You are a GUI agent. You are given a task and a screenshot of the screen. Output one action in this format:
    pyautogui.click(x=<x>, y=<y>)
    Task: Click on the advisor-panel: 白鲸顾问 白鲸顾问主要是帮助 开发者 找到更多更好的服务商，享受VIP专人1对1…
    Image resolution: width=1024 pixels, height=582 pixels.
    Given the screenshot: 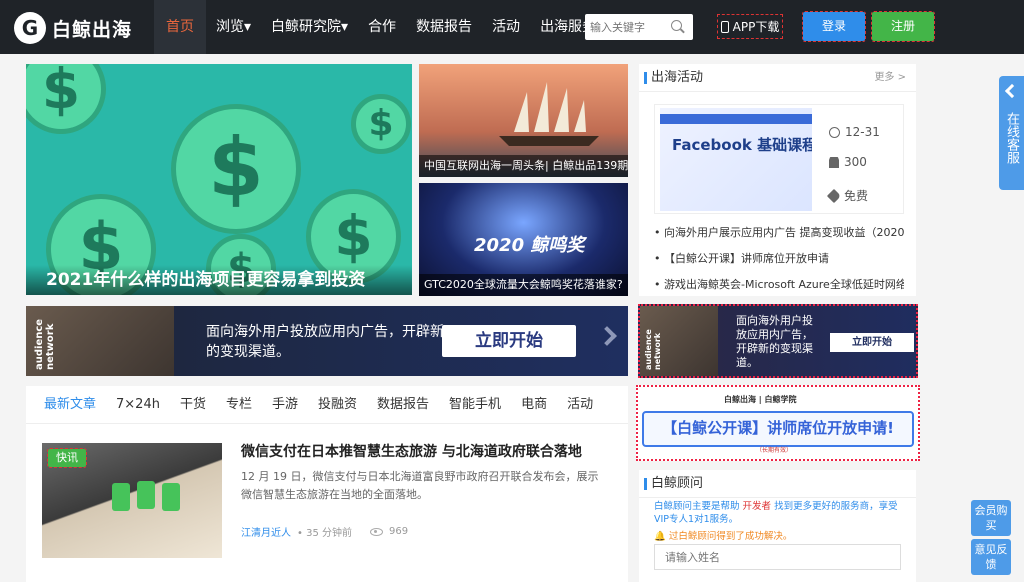 What is the action you would take?
    pyautogui.click(x=777, y=526)
    